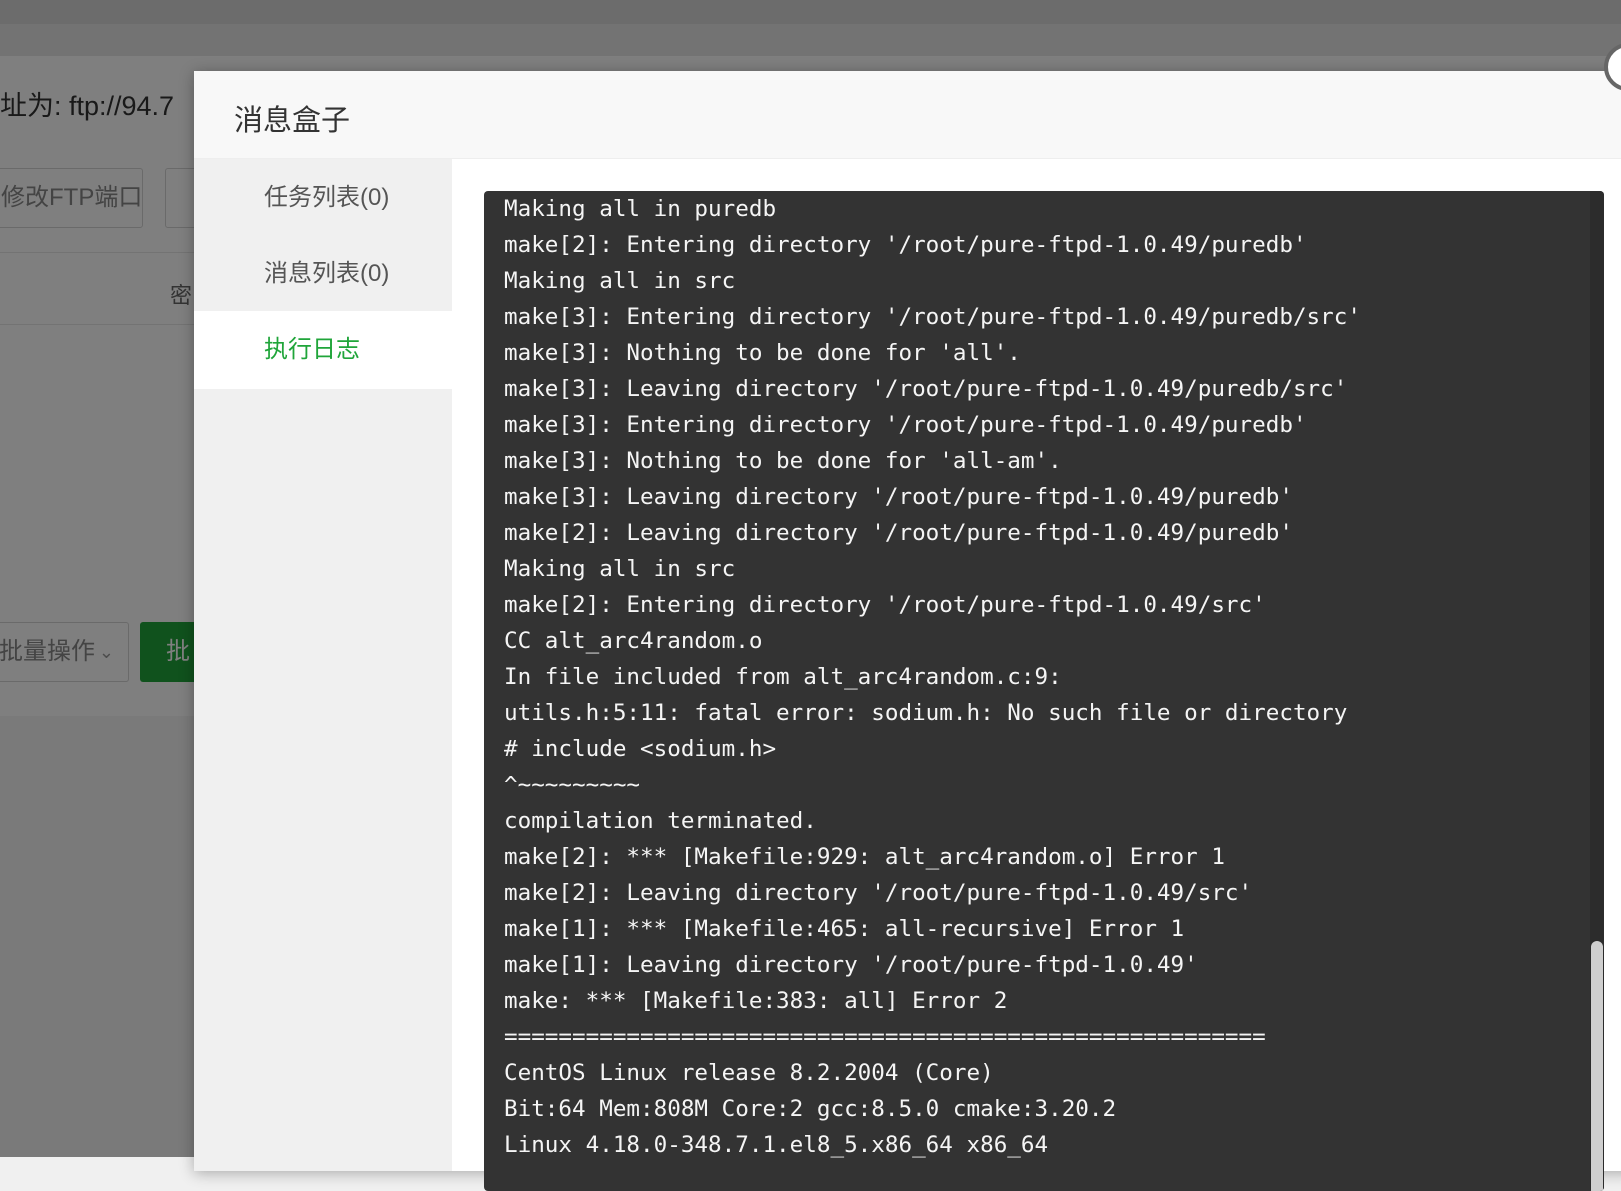 The height and width of the screenshot is (1191, 1621). Describe the element at coordinates (660, 821) in the screenshot. I see `log-line: compilation terminated.` at that location.